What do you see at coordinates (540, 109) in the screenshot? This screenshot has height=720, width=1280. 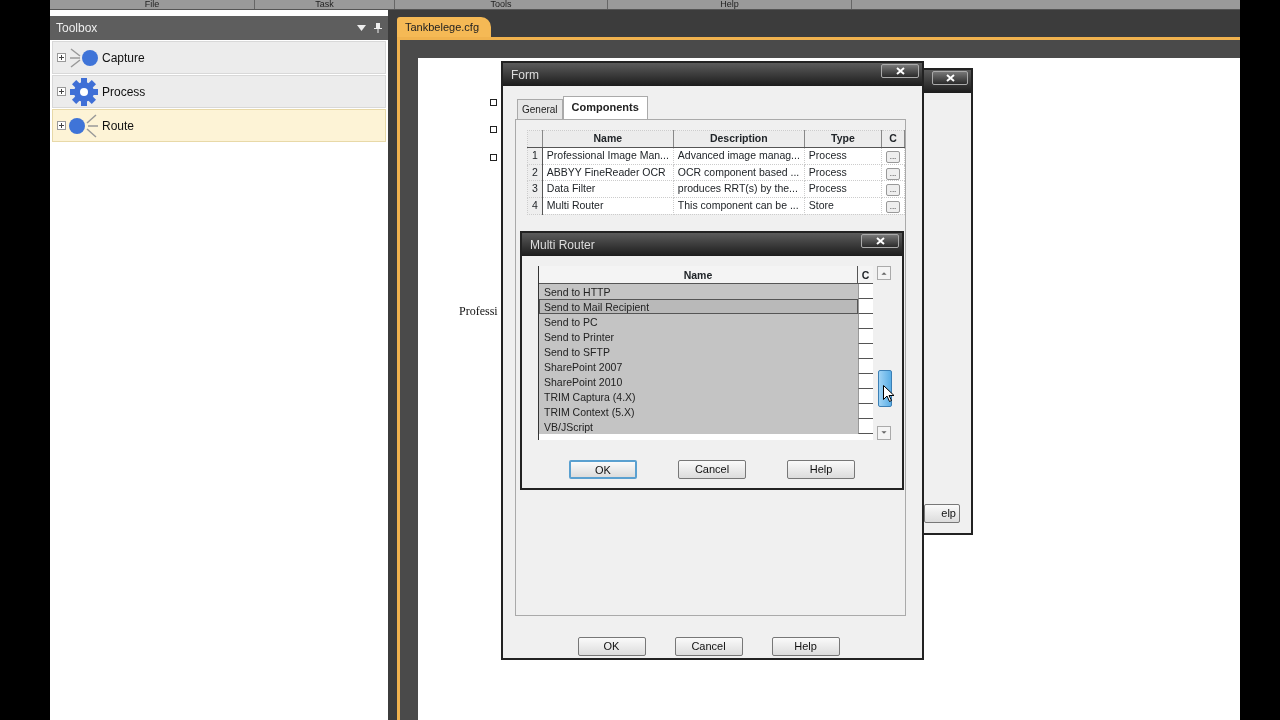 I see `tab: General` at bounding box center [540, 109].